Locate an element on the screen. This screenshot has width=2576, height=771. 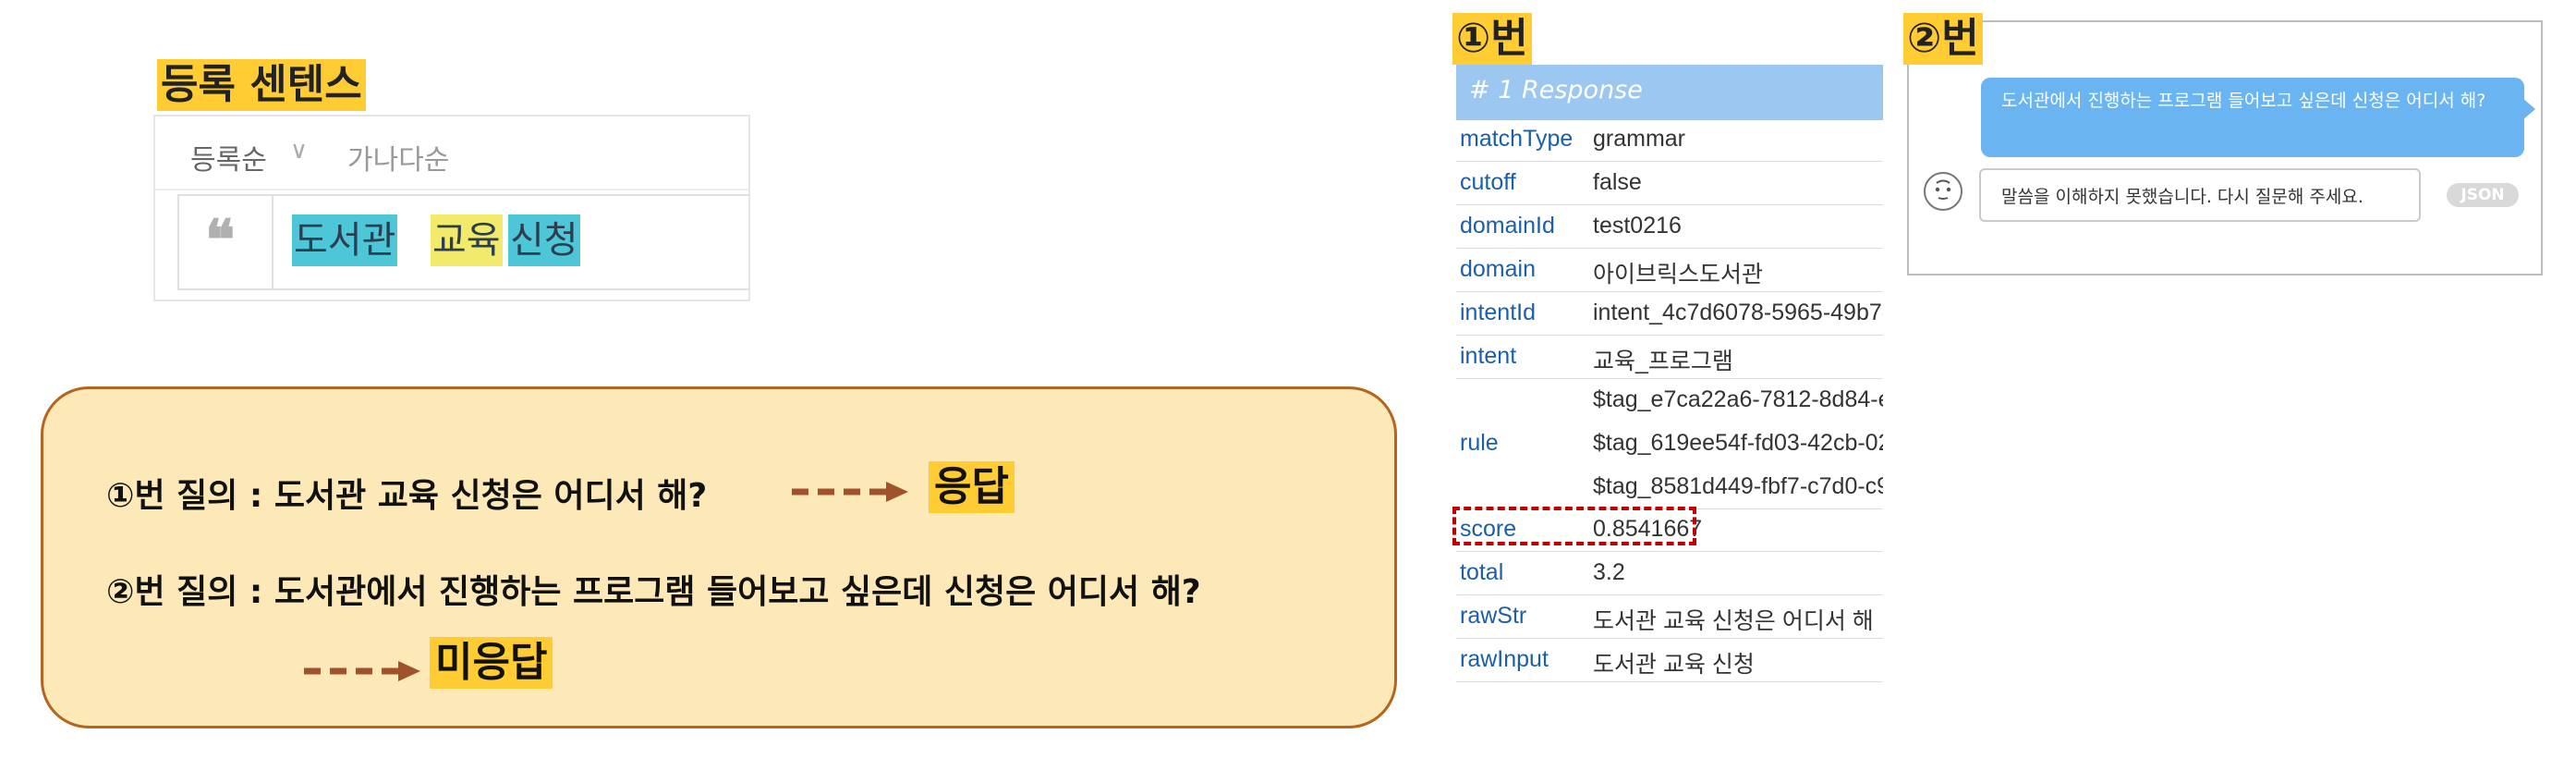
response-title: # 1 Response is located at coordinates (1556, 90).